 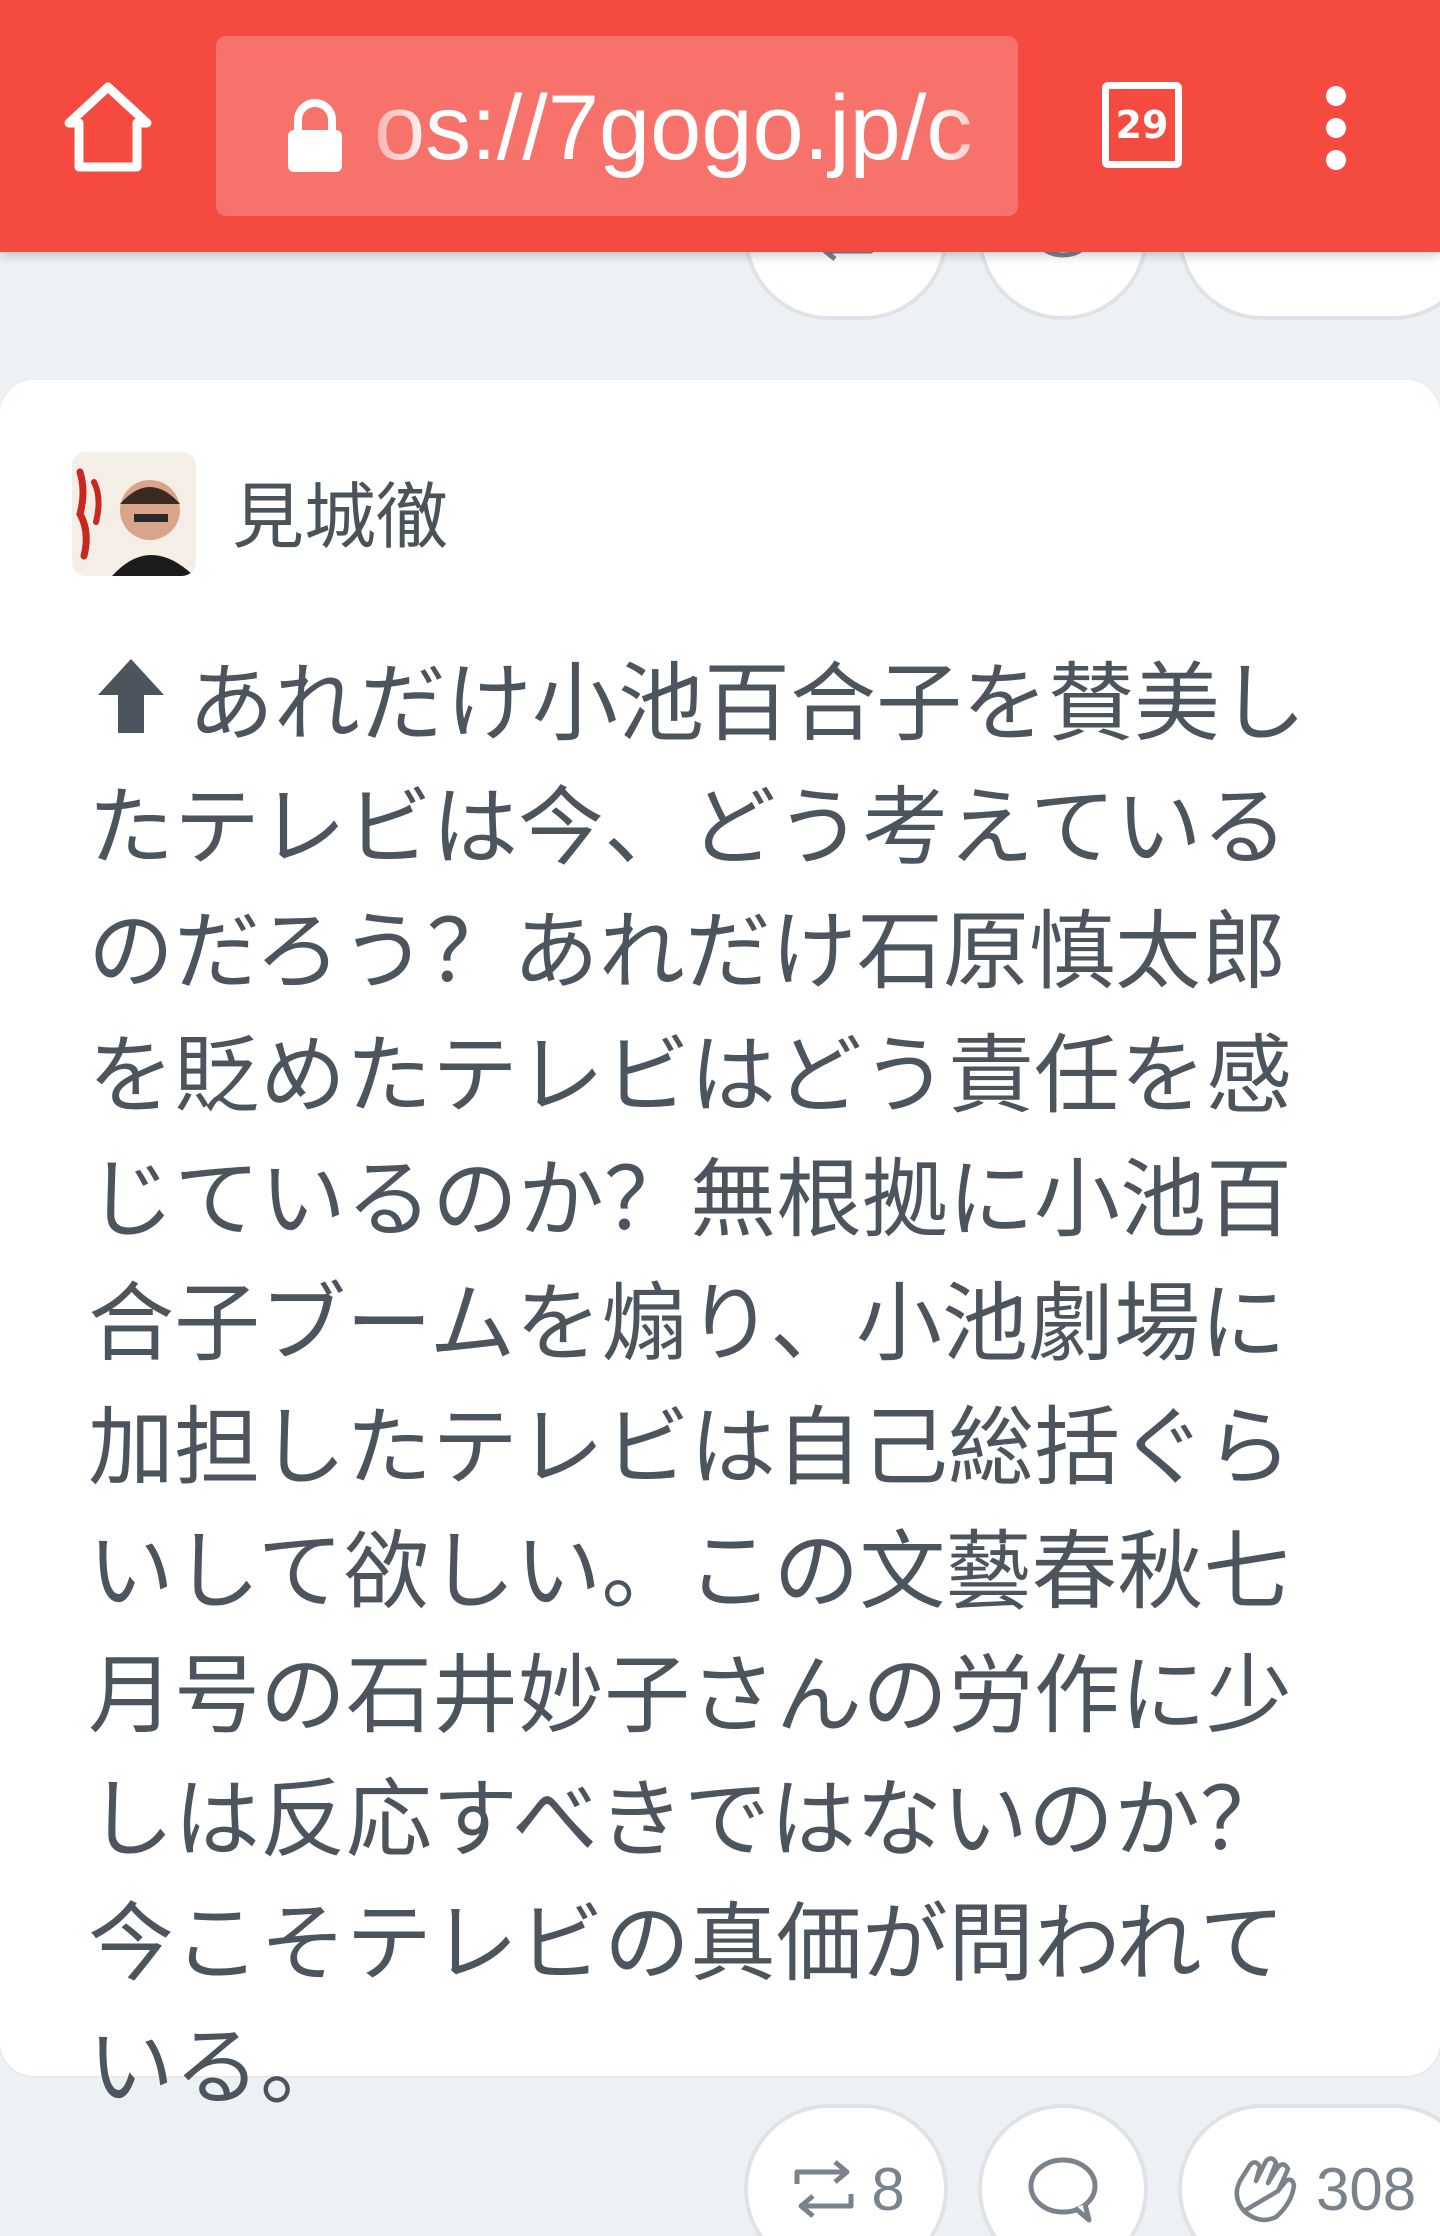 I want to click on clap-button: 308, so click(x=1309, y=2170).